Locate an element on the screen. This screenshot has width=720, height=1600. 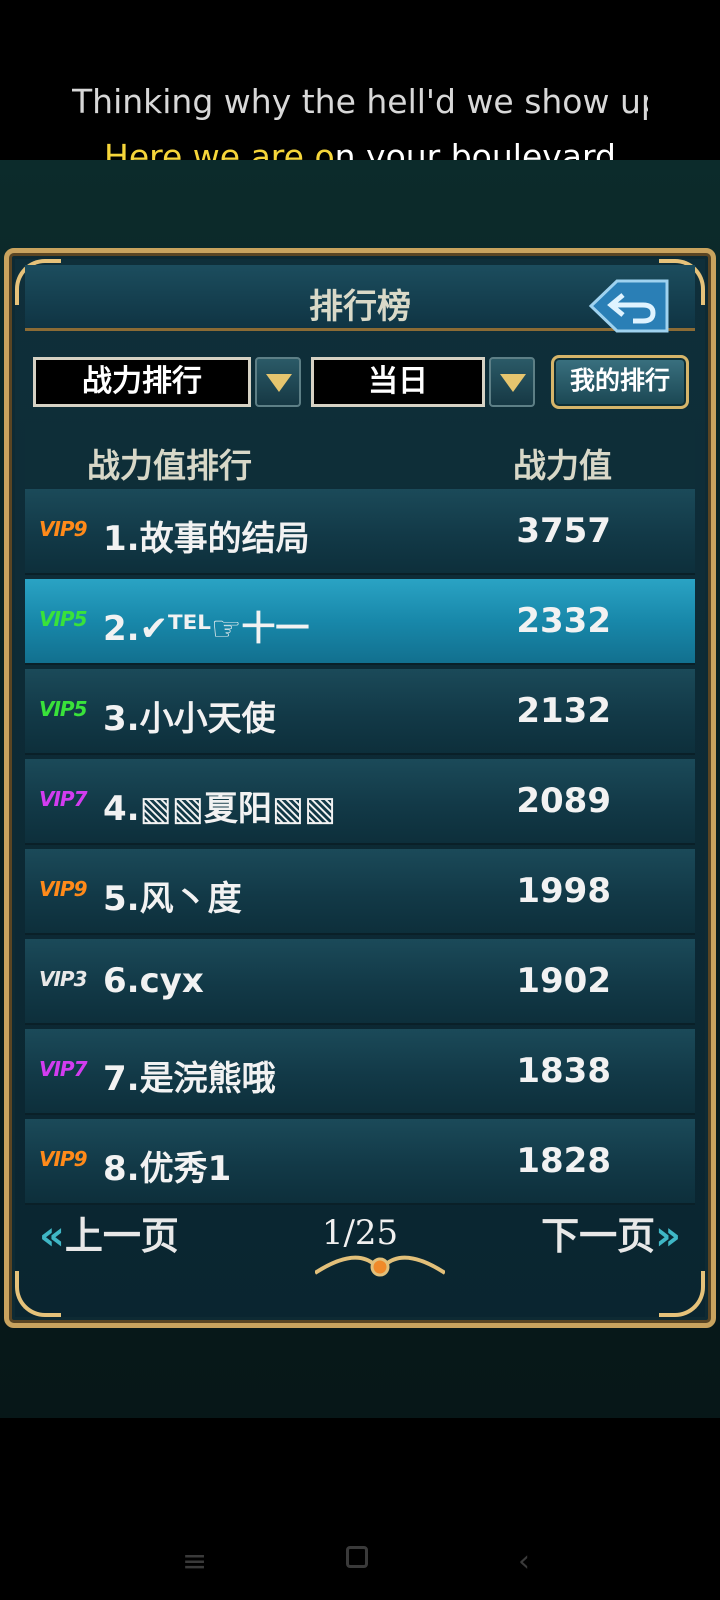
ranking-row: VIP7 4.▧▧夏阳▧▧ 2089 is located at coordinates (360, 802).